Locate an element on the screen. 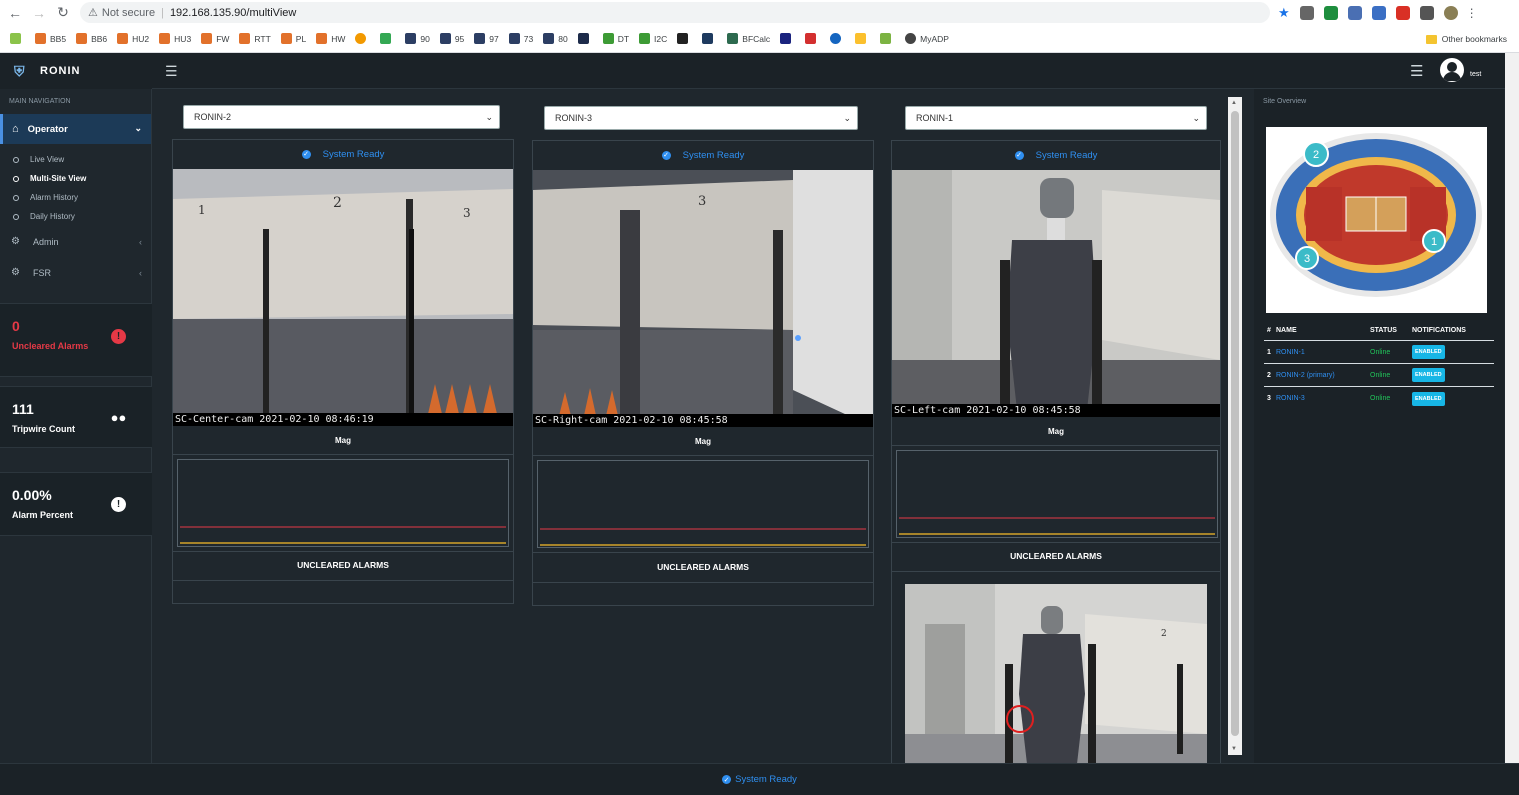 This screenshot has width=1519, height=795. bookmark-red is located at coordinates (812, 38).